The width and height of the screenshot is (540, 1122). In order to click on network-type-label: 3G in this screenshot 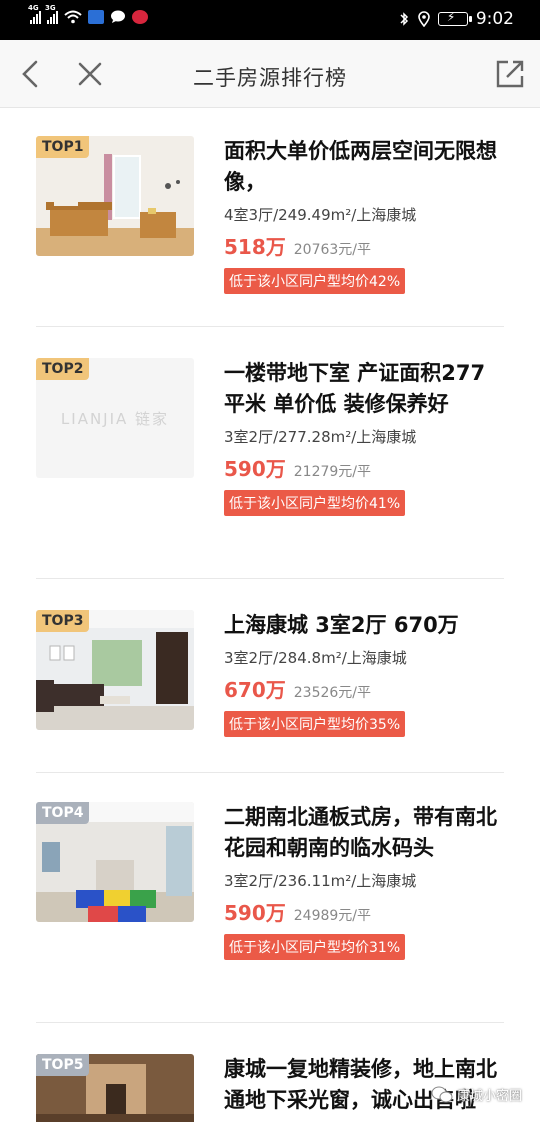, I will do `click(50, 8)`.